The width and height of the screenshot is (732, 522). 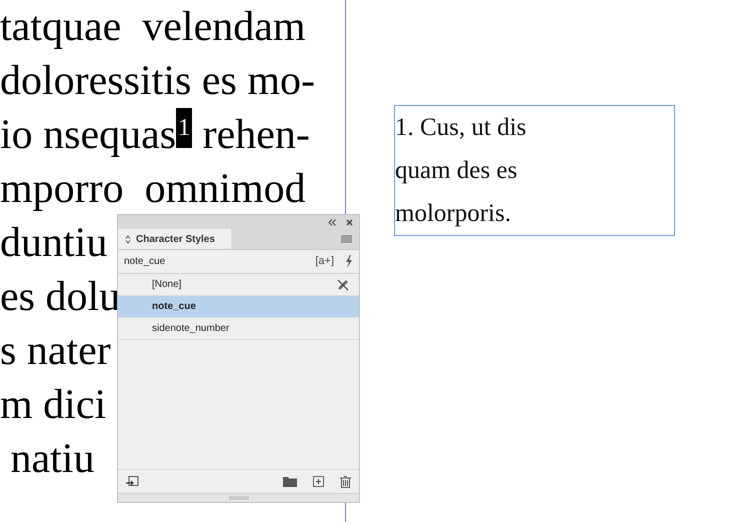 What do you see at coordinates (132, 482) in the screenshot?
I see `load-styles-icon` at bounding box center [132, 482].